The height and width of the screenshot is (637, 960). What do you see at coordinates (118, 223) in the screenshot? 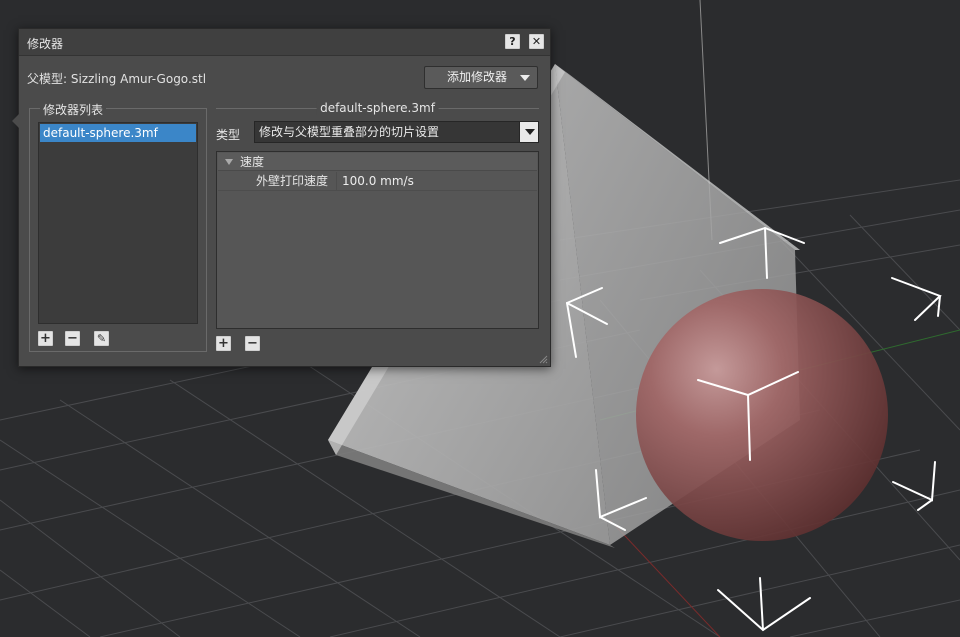
I see `modifier-list: default-sphere.3mf` at bounding box center [118, 223].